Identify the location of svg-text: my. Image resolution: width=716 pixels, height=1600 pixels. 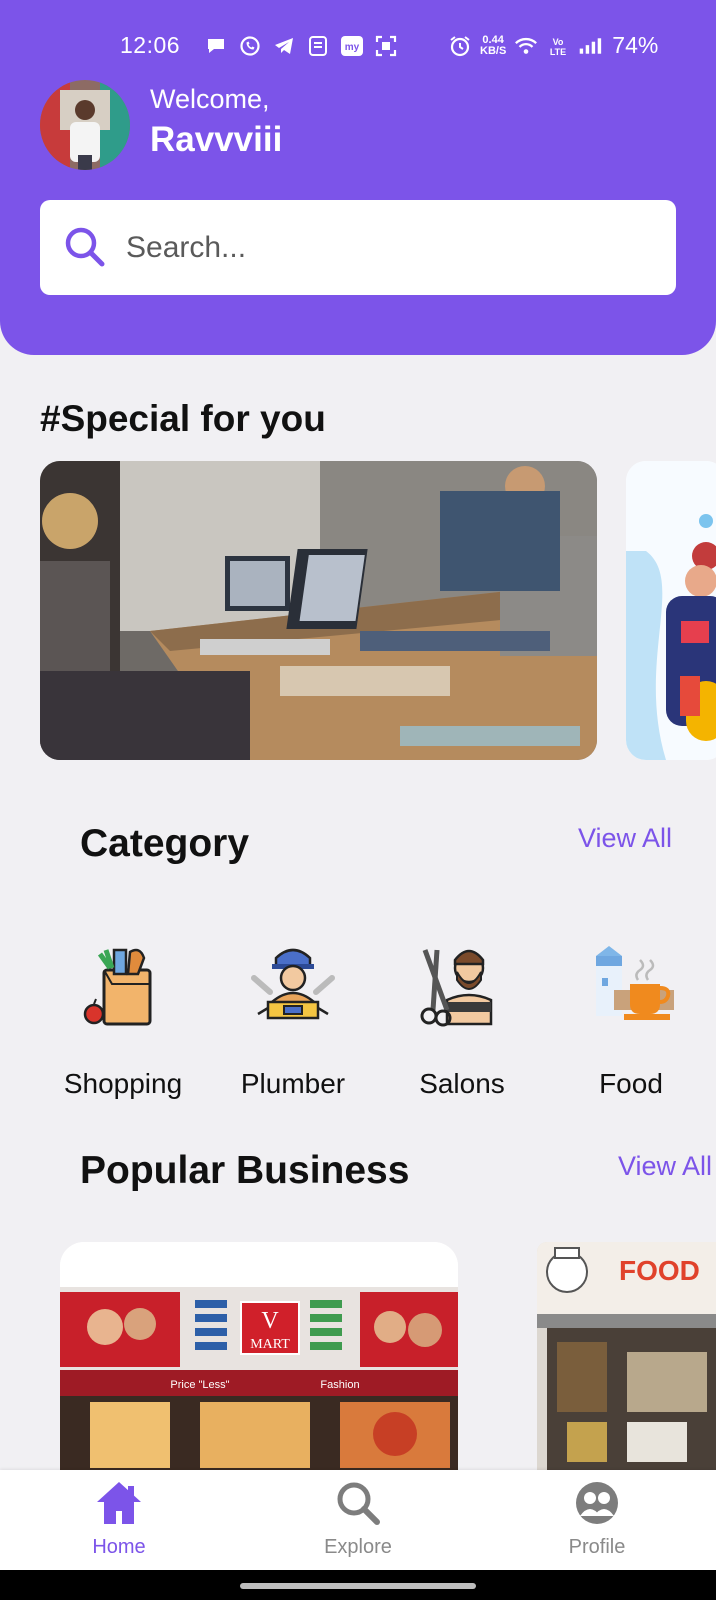
(352, 47).